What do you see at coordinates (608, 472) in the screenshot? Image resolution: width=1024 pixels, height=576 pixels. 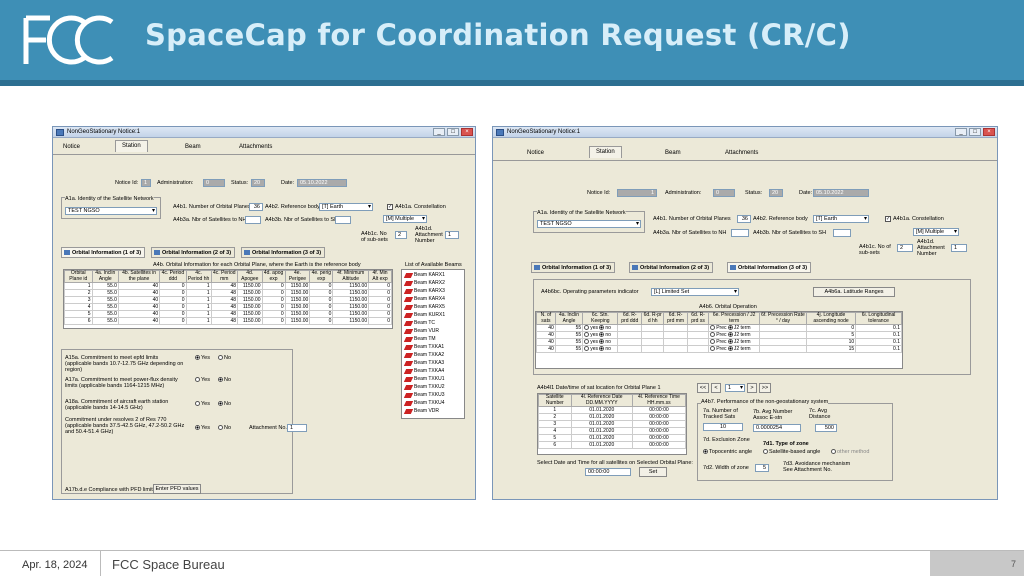 I see `select-time-field: 00:00:00` at bounding box center [608, 472].